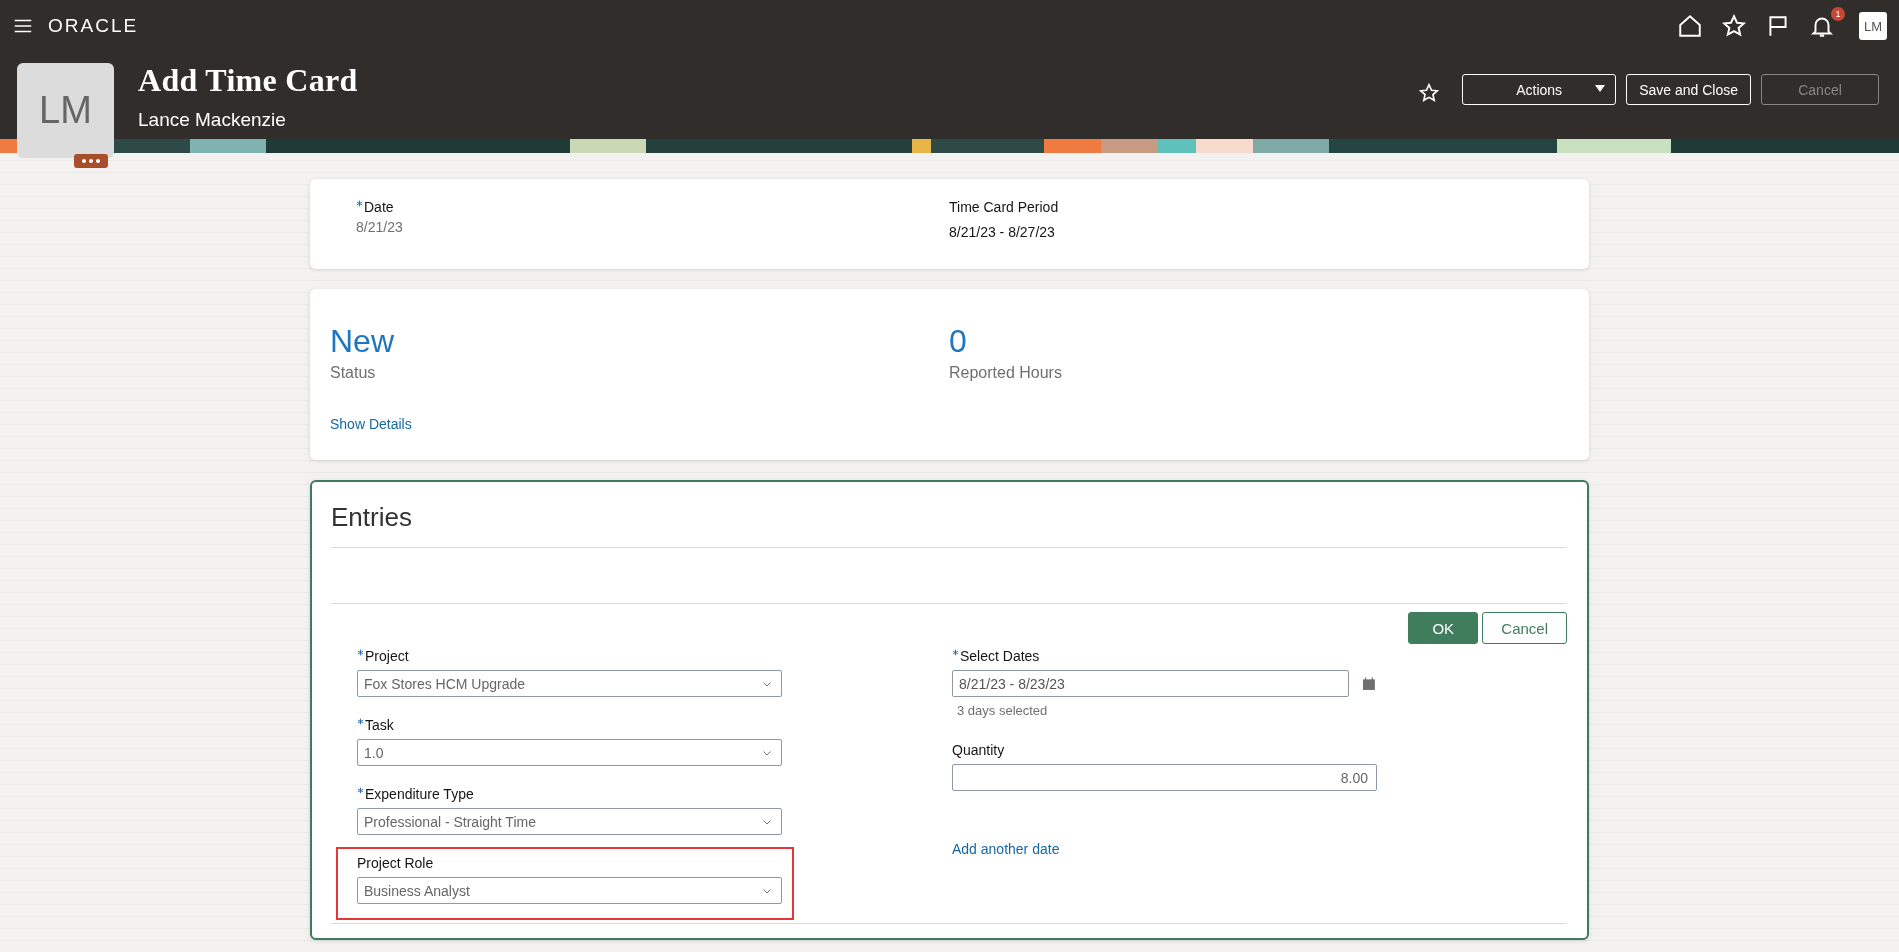  What do you see at coordinates (1539, 89) in the screenshot?
I see `actions-menu-button: Actions` at bounding box center [1539, 89].